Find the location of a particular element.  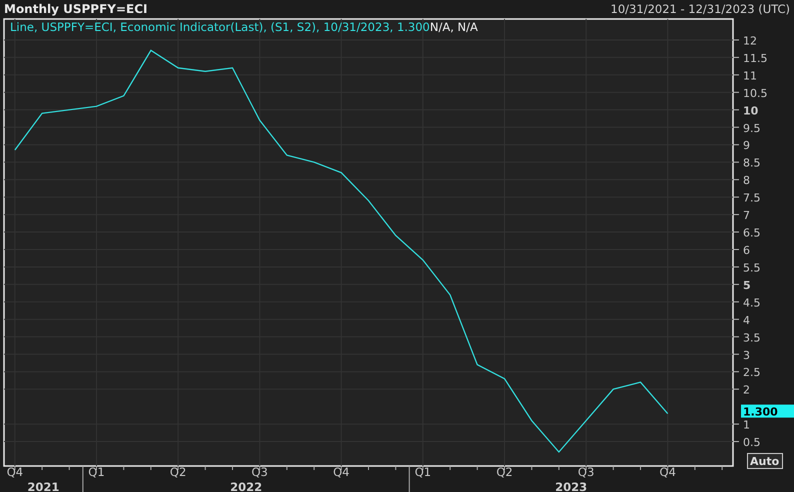

y-tick-label: 12 is located at coordinates (750, 41).